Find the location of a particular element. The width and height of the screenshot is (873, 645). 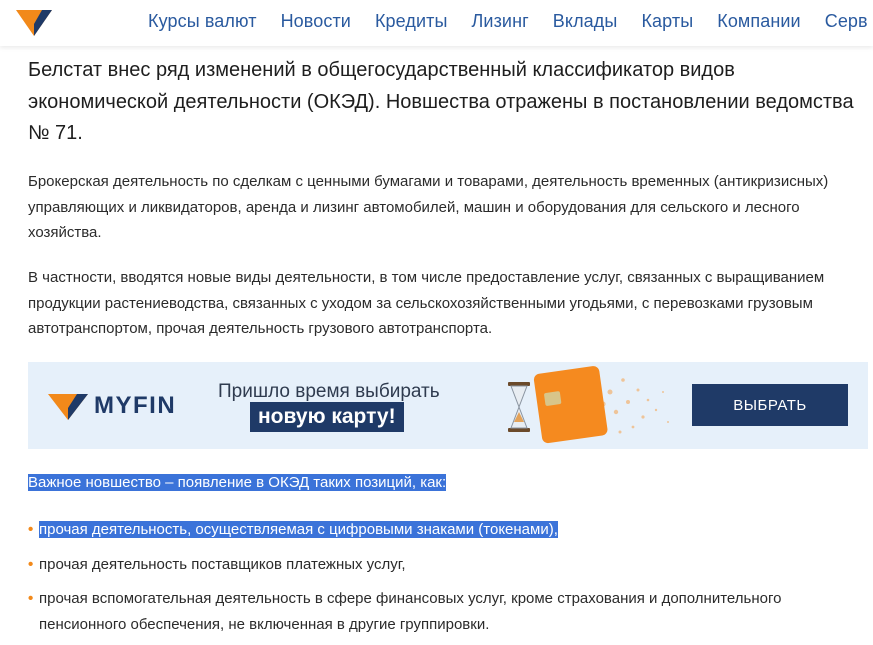

nav-item-companies: Компании is located at coordinates (758, 21).